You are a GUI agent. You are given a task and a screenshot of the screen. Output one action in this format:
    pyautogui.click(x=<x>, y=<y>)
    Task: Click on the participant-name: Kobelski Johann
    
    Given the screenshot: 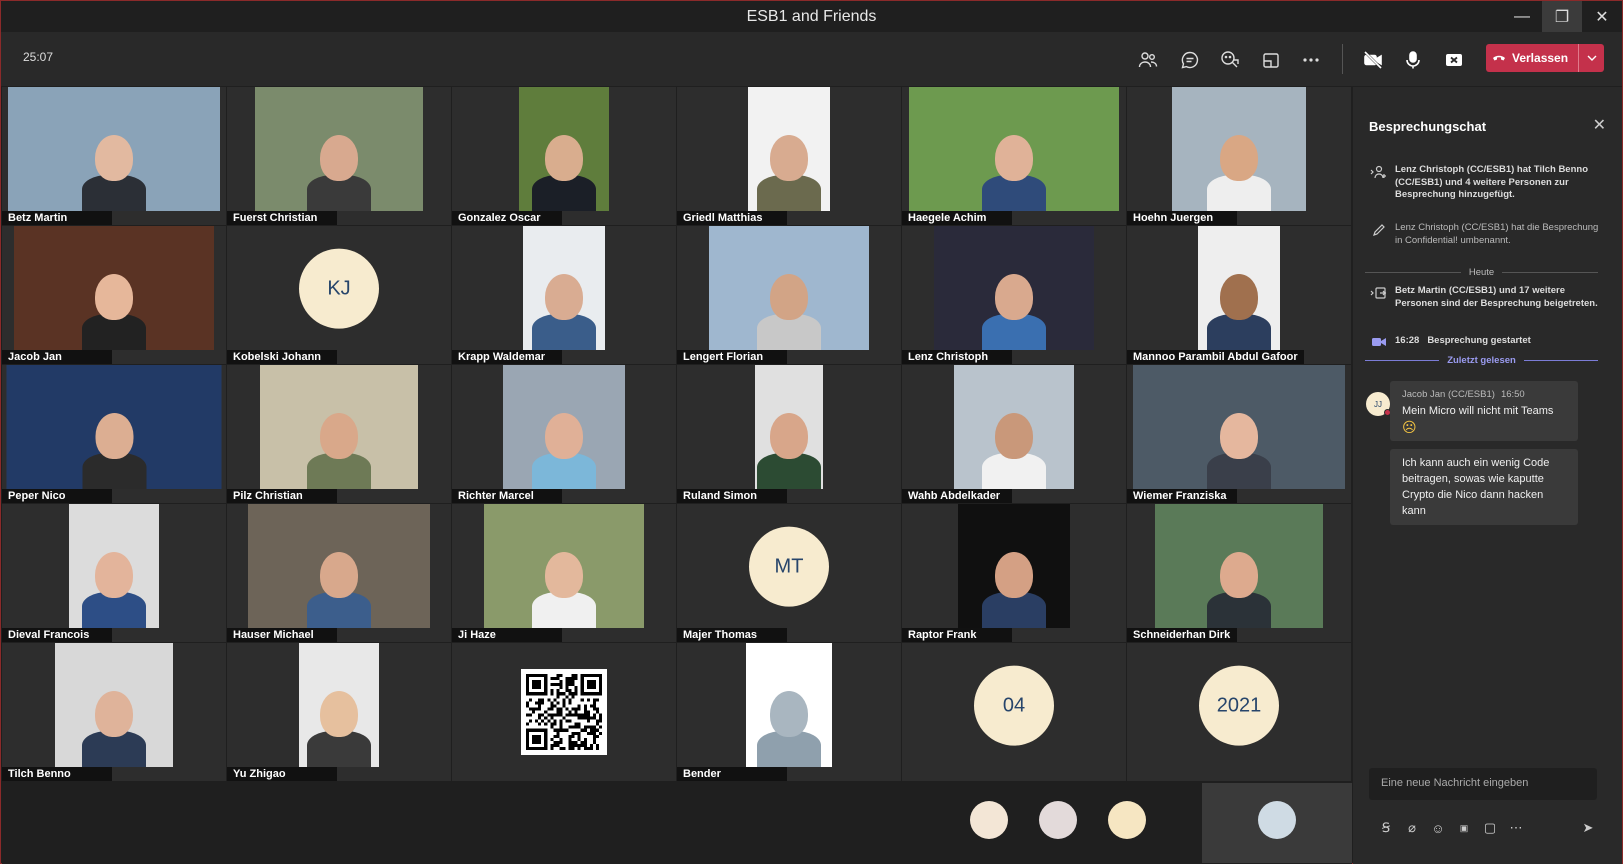 What is the action you would take?
    pyautogui.click(x=282, y=357)
    